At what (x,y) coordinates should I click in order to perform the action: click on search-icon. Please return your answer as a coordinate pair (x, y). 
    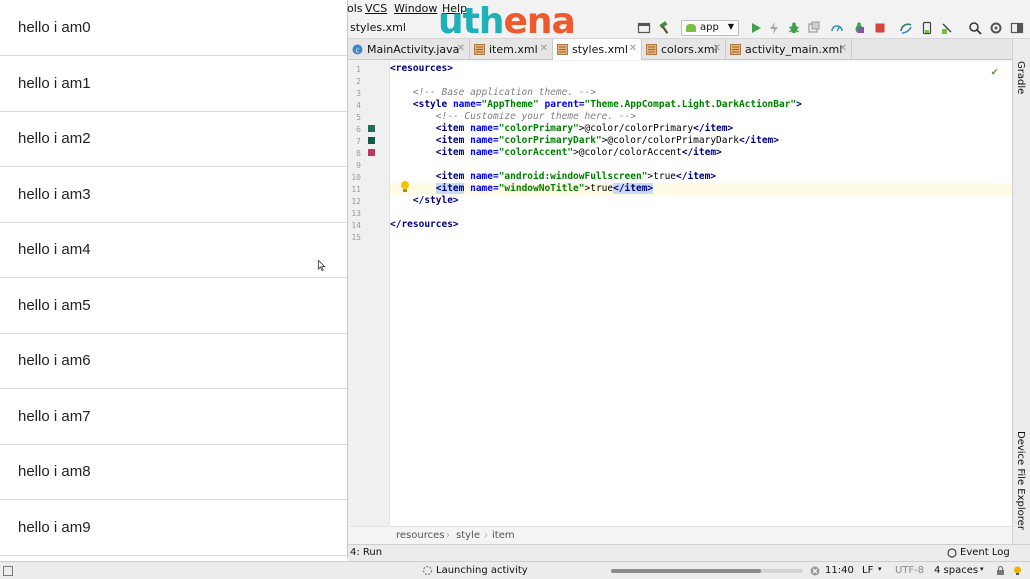
    Looking at the image, I should click on (975, 28).